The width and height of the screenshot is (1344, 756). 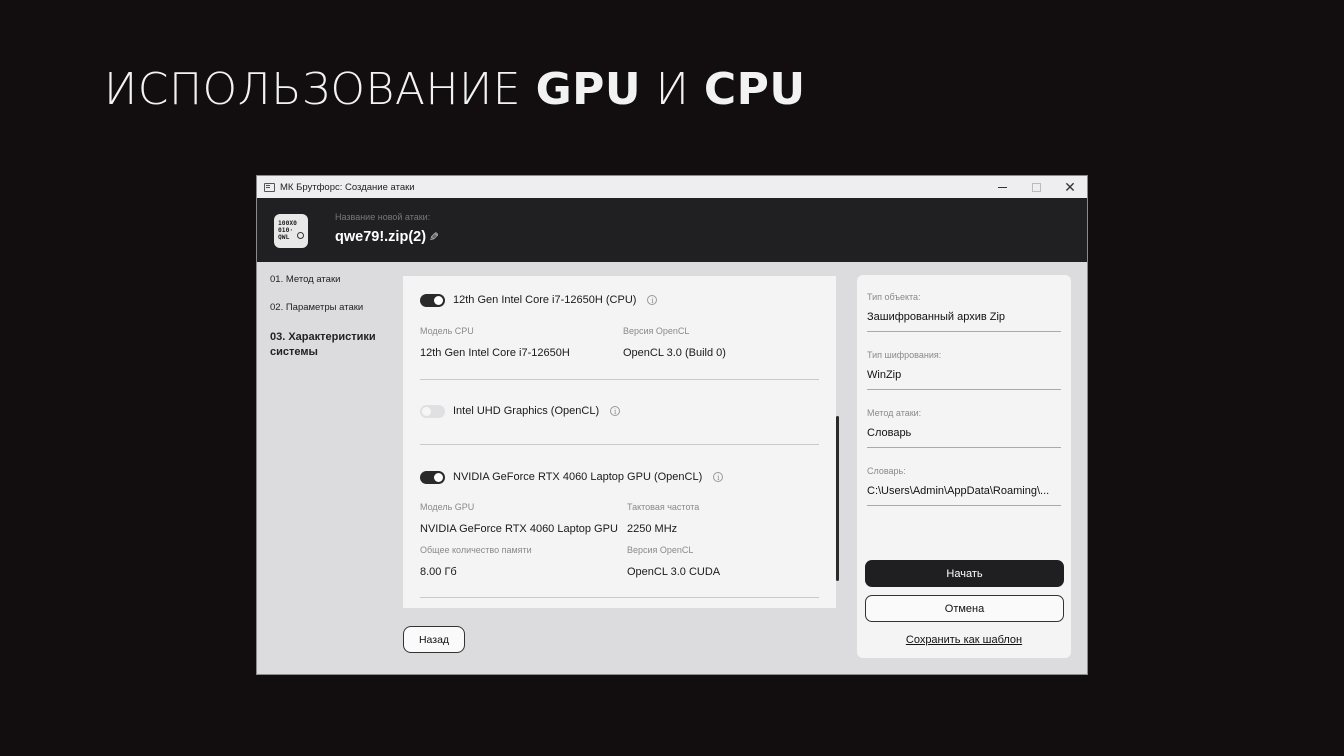 What do you see at coordinates (894, 297) in the screenshot?
I see `summary-label: Тип объекта:` at bounding box center [894, 297].